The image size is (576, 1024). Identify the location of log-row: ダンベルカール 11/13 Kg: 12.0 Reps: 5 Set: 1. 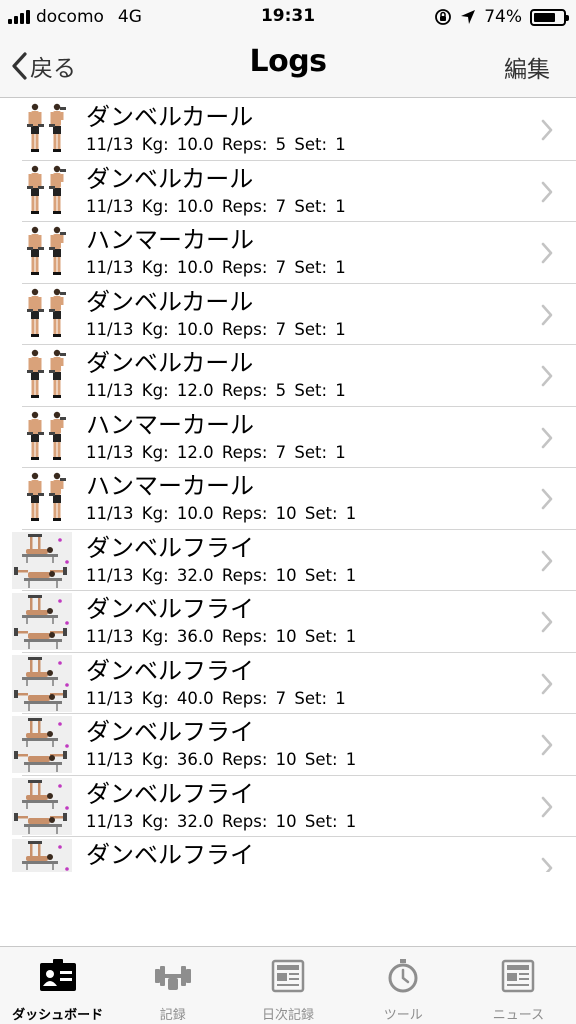
(288, 376).